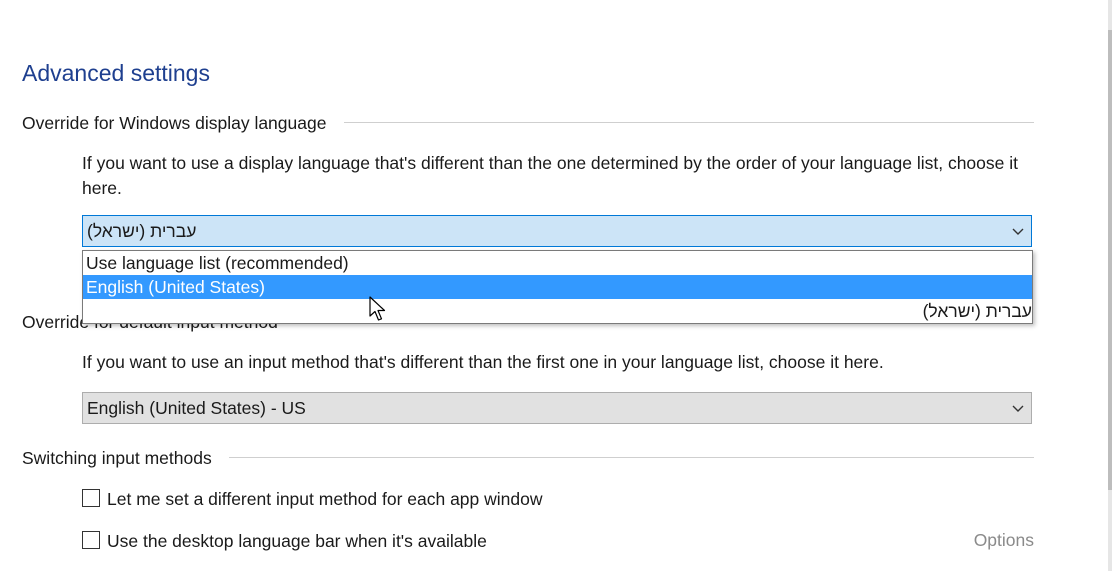  I want to click on vertical-scrollbar, so click(1110, 285).